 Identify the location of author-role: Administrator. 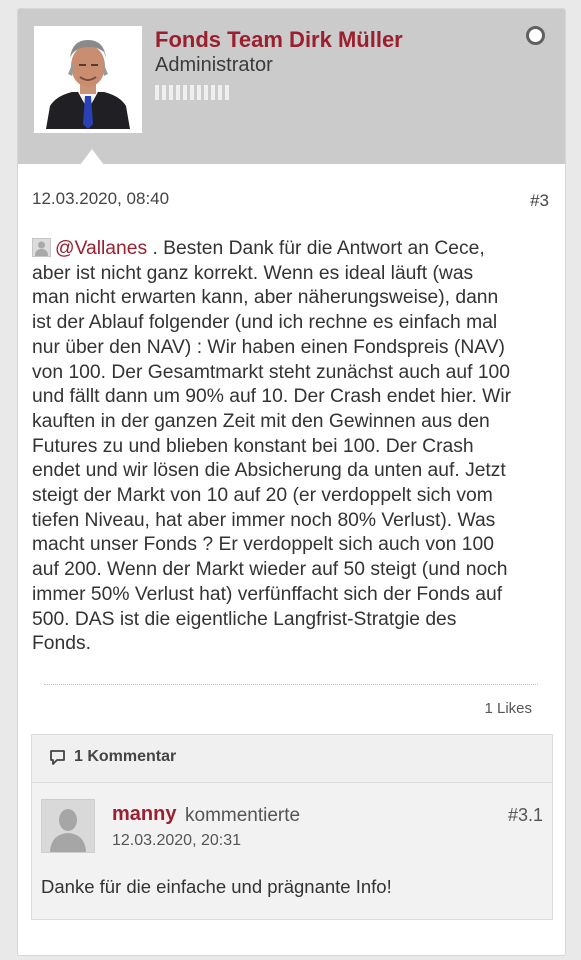
(214, 65).